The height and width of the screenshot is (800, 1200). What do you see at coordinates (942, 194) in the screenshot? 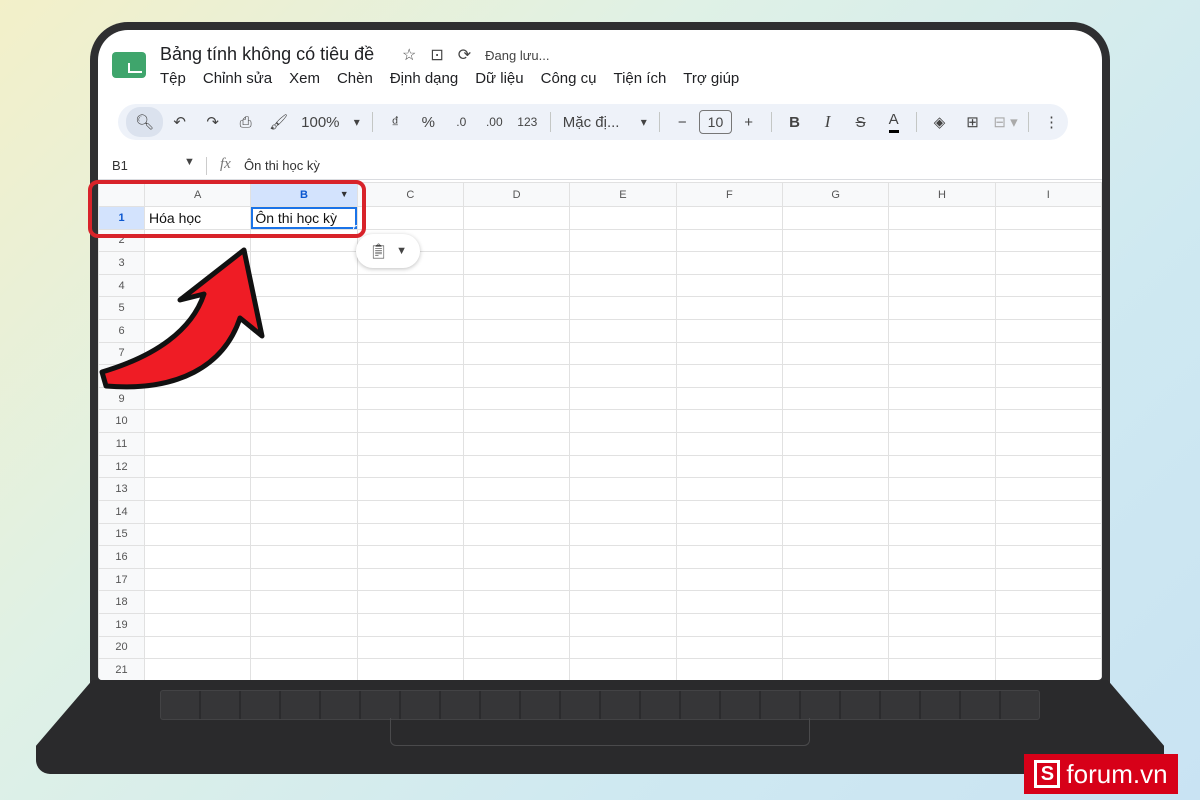
I see `column-header: H` at bounding box center [942, 194].